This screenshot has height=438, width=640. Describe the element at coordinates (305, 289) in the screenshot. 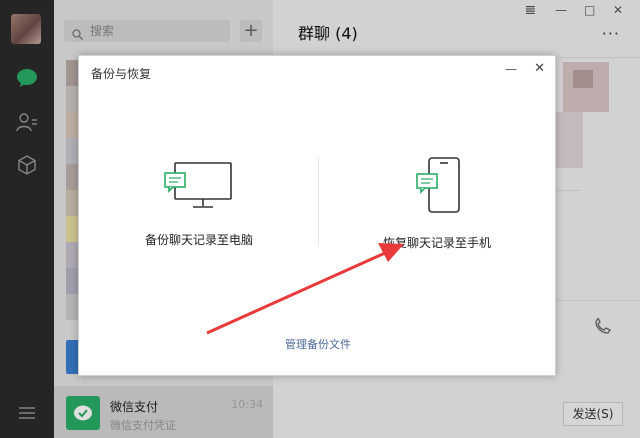

I see `annotation-arrow` at that location.